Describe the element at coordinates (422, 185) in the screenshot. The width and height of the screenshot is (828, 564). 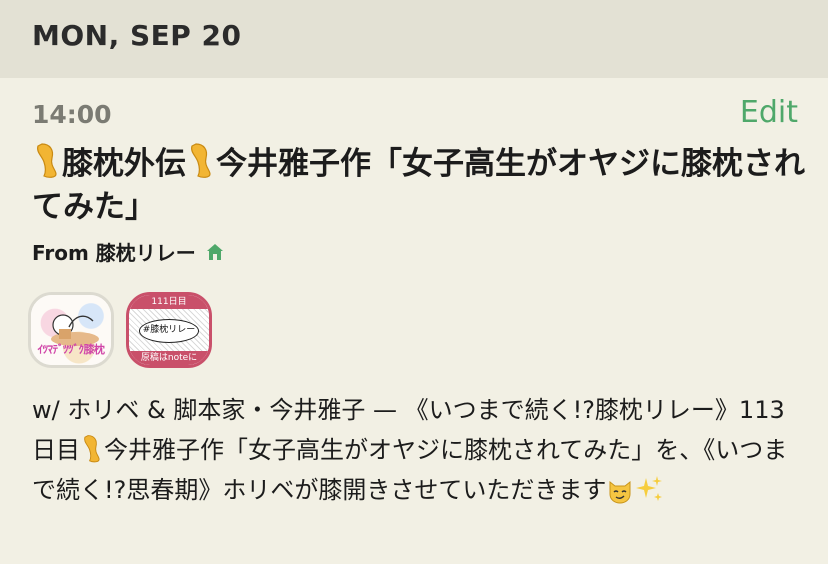
I see `event-title: 膝枕外伝 今井雅子作「女子高生がオヤジに膝枕されてみた」` at that location.